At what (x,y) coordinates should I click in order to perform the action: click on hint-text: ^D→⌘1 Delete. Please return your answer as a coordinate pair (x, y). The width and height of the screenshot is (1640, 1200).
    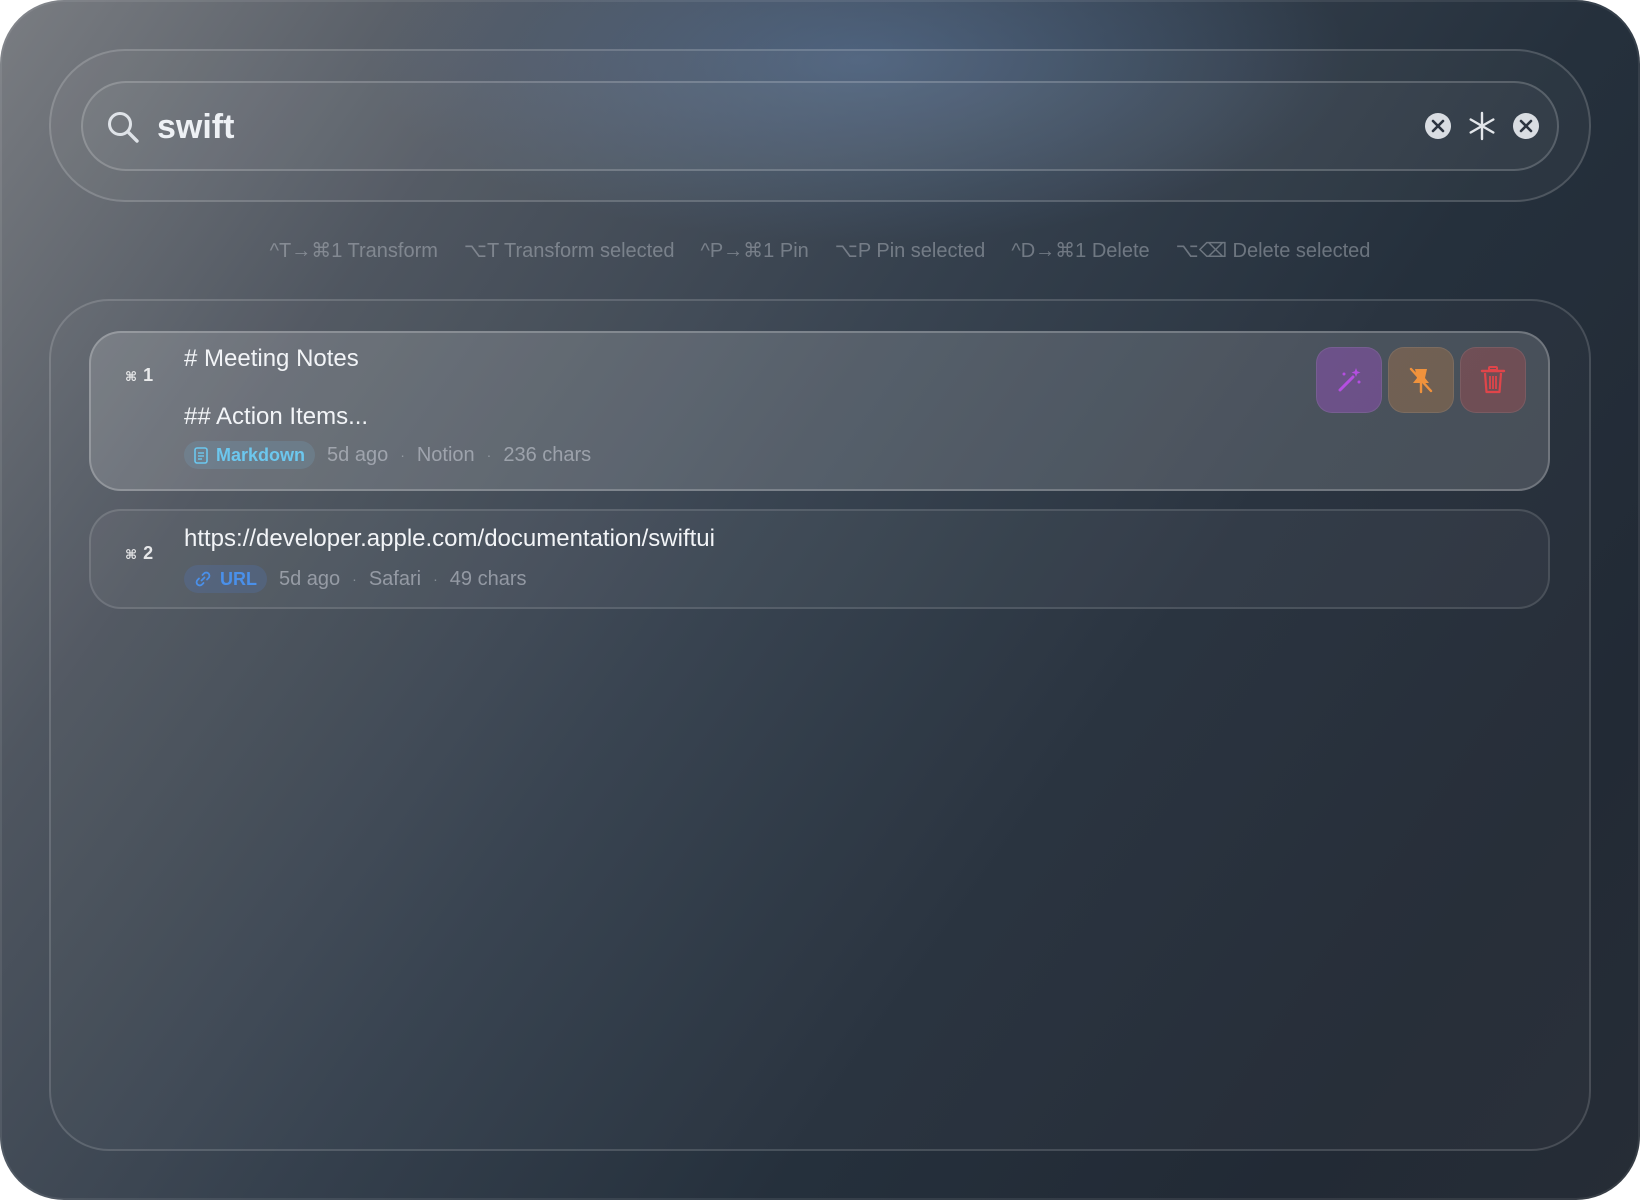
    Looking at the image, I should click on (1080, 251).